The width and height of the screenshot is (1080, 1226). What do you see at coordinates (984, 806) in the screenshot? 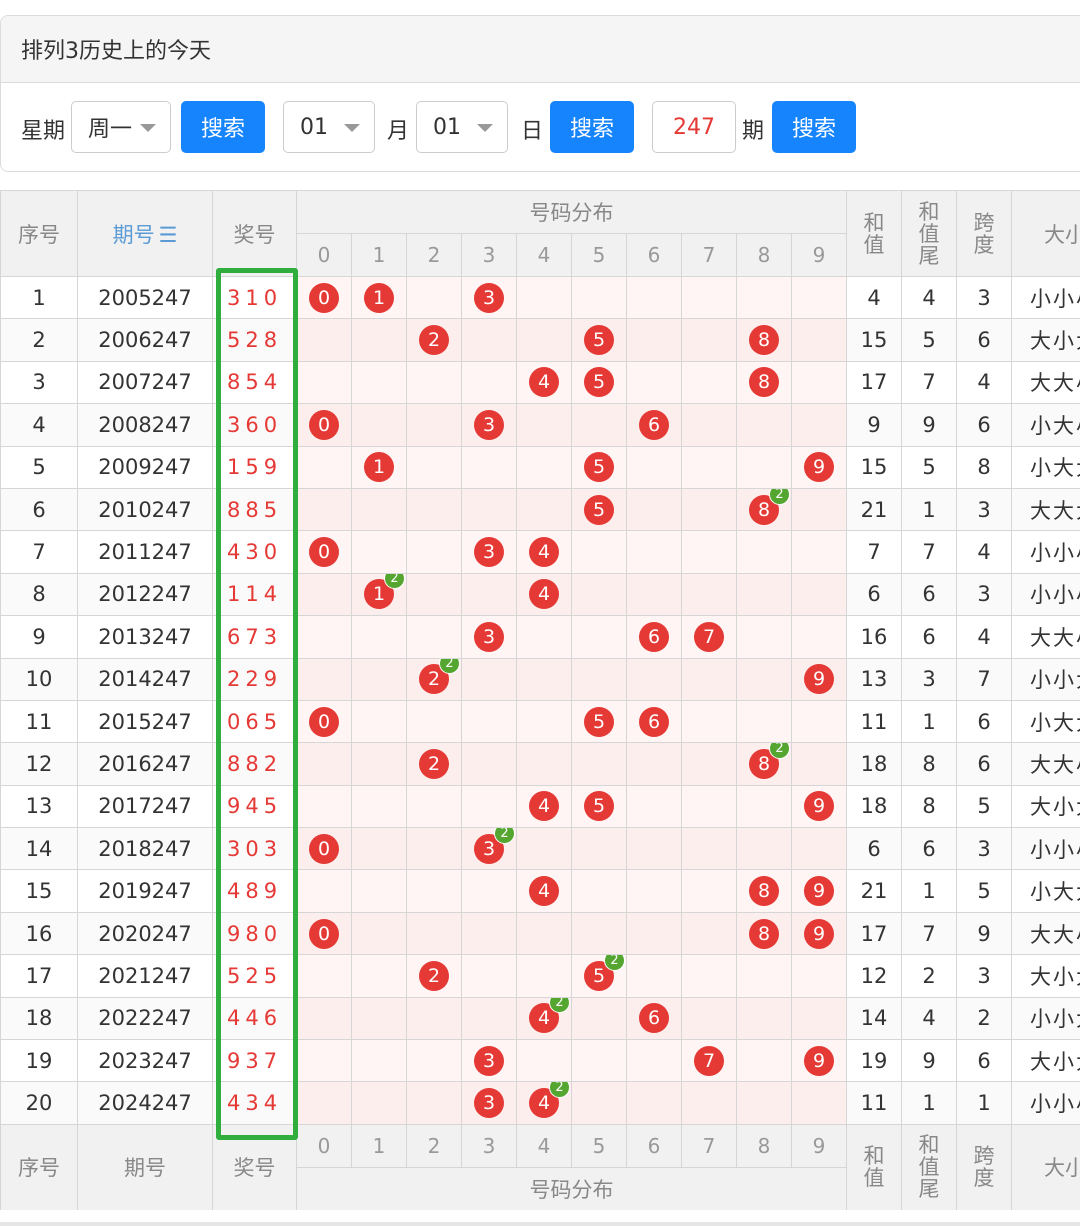
I see `row-span: 5` at bounding box center [984, 806].